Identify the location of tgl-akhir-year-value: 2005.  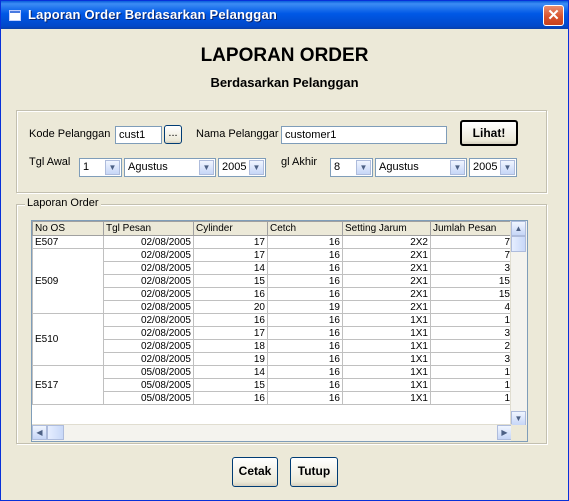
(485, 167).